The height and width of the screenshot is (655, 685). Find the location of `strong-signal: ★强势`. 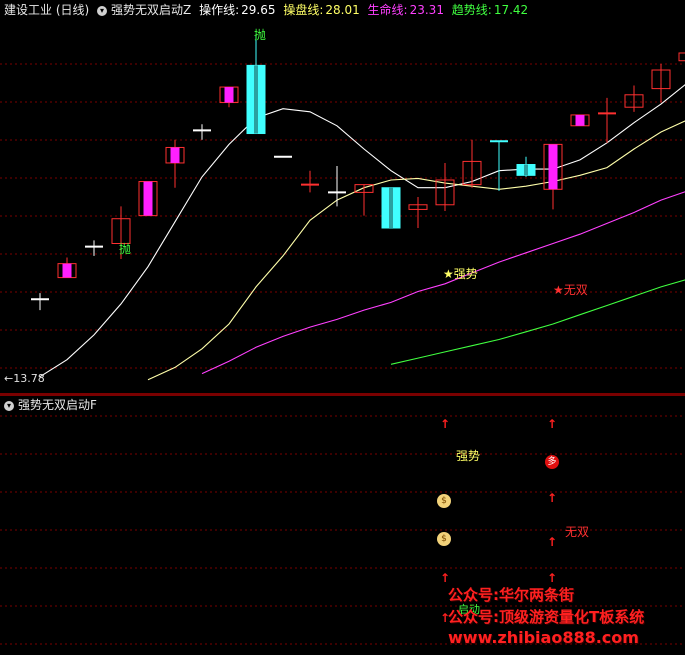

strong-signal: ★强势 is located at coordinates (460, 274).